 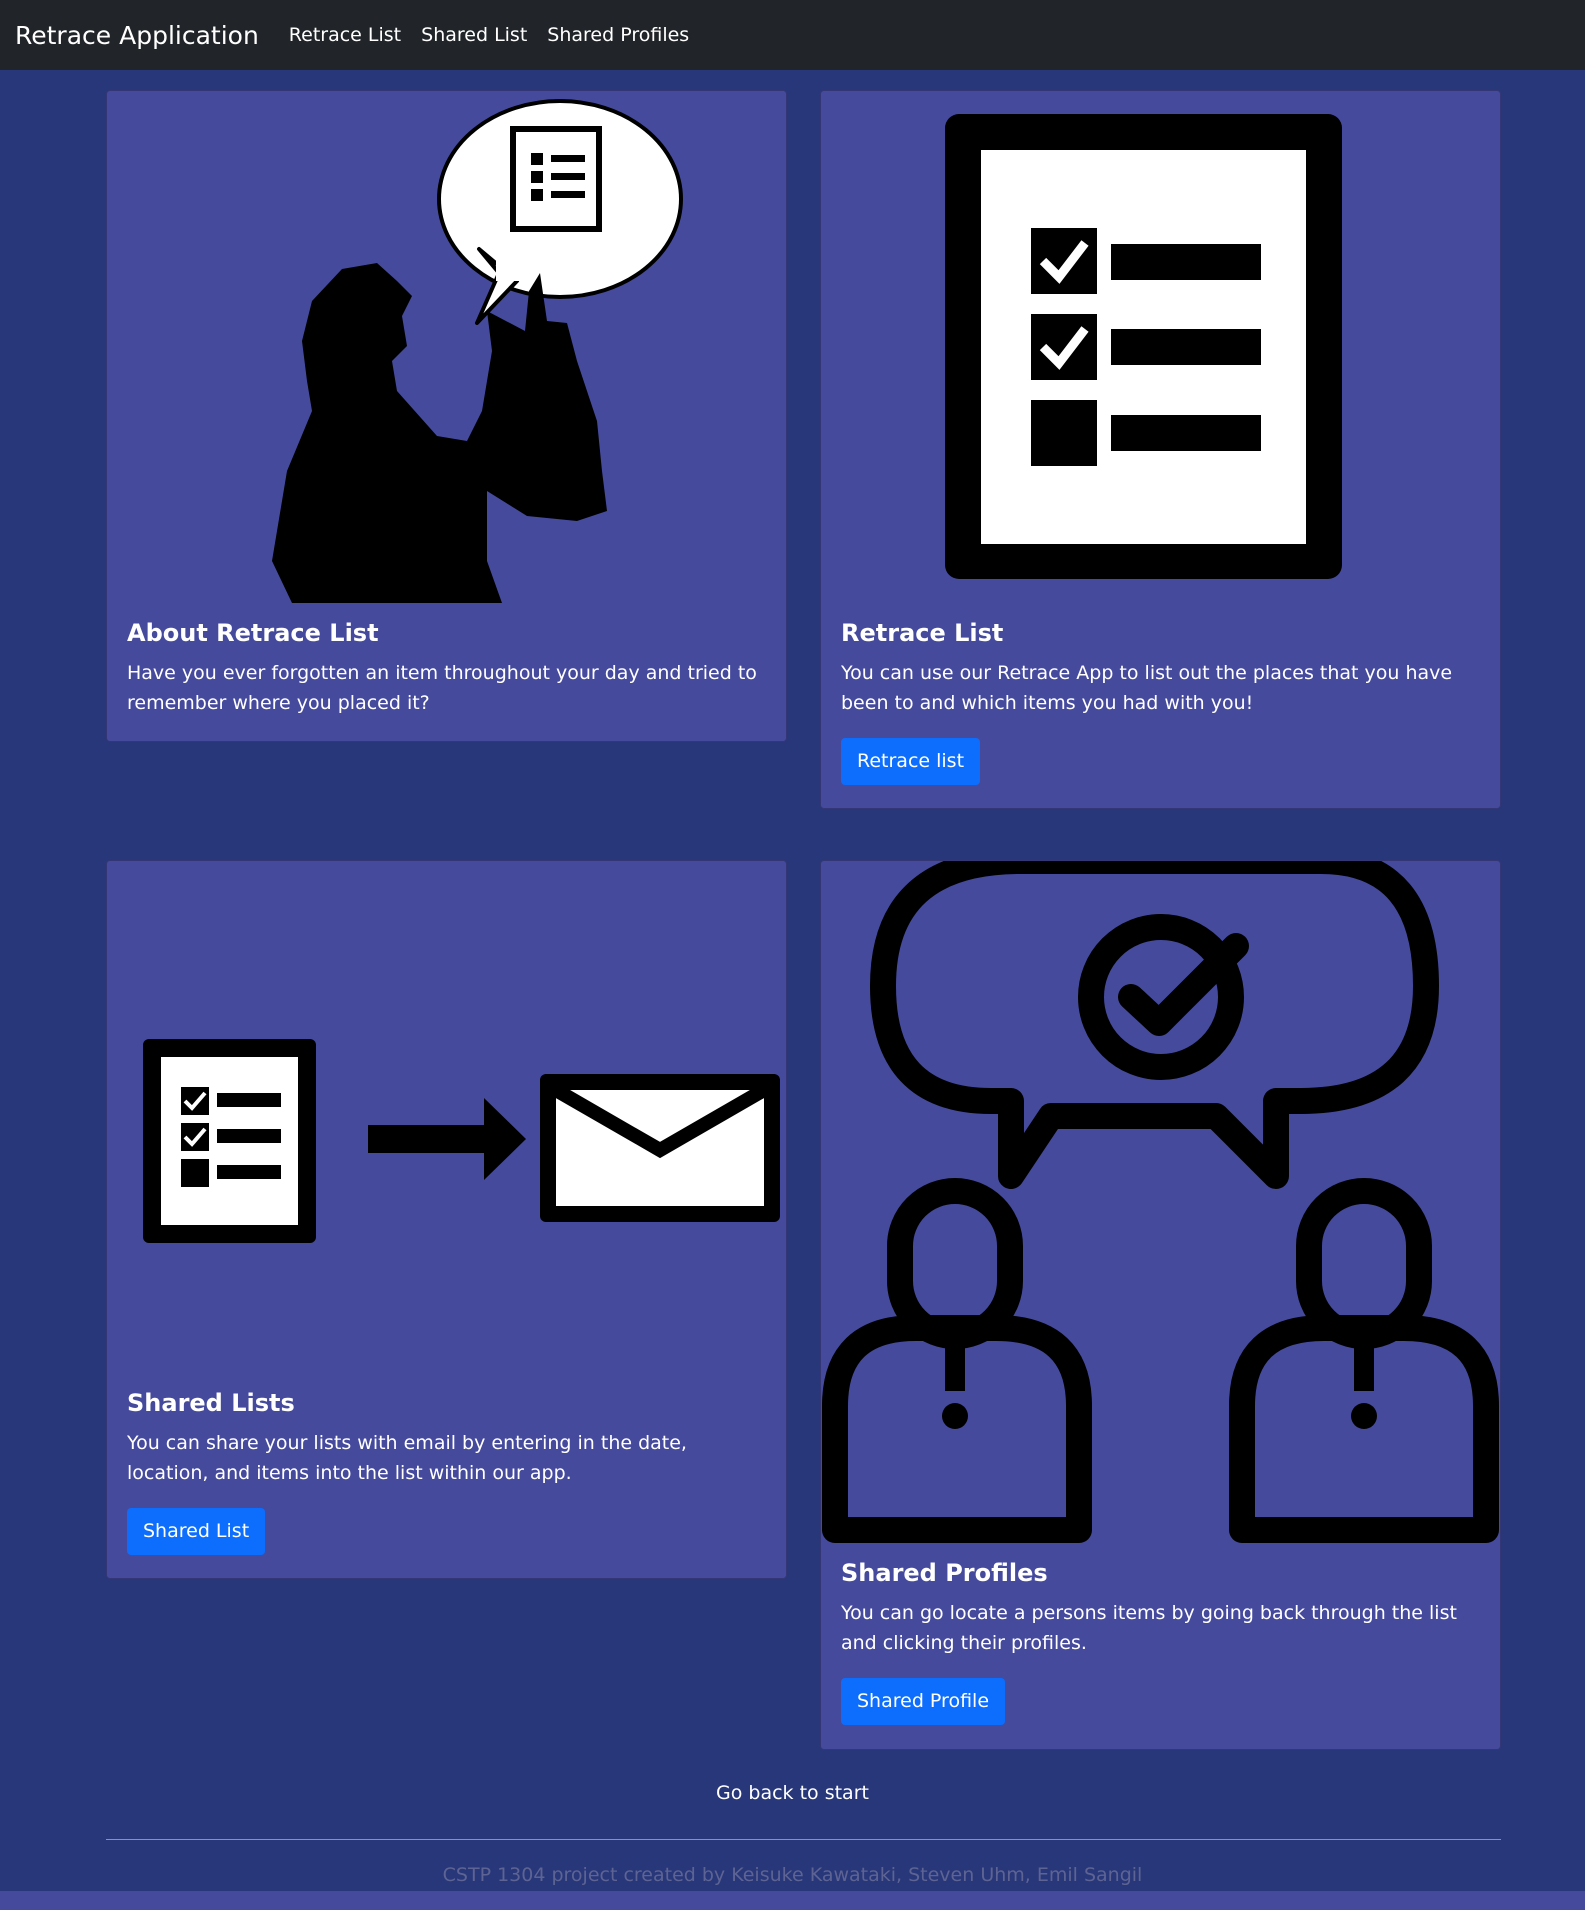 I want to click on nav-link-retrace-list: Retrace List, so click(x=345, y=35).